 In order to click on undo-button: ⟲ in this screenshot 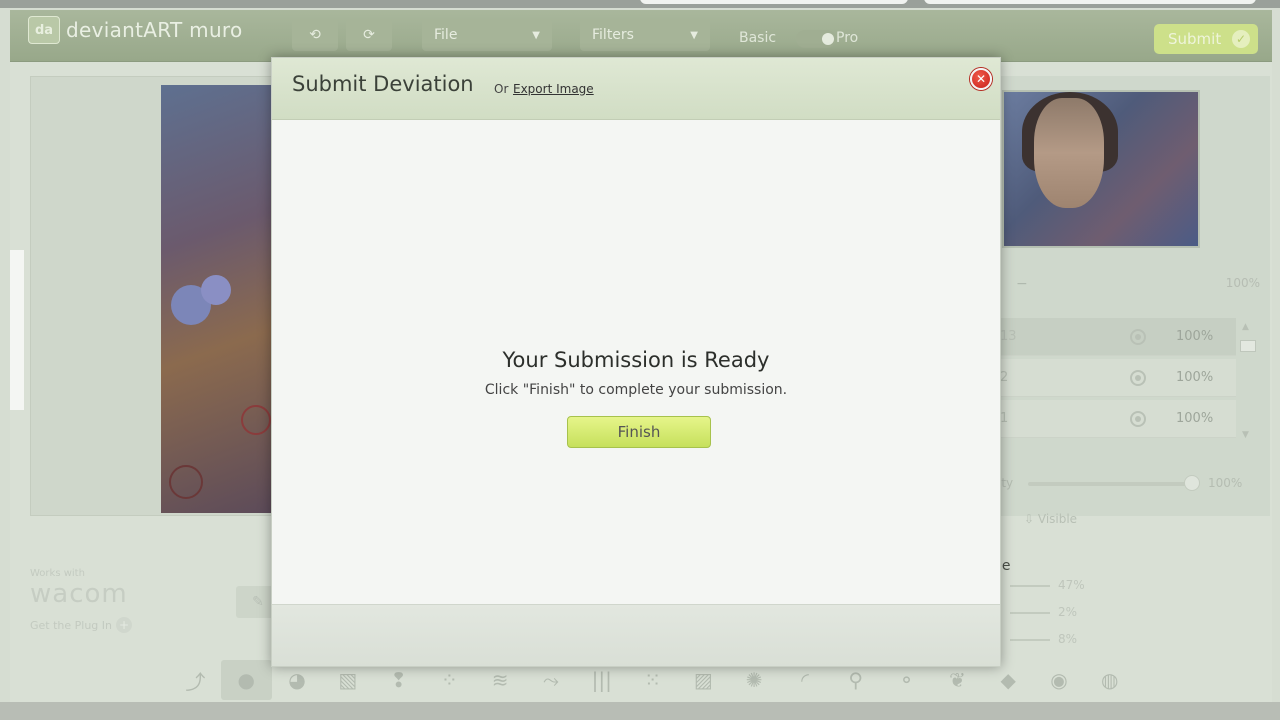, I will do `click(315, 35)`.